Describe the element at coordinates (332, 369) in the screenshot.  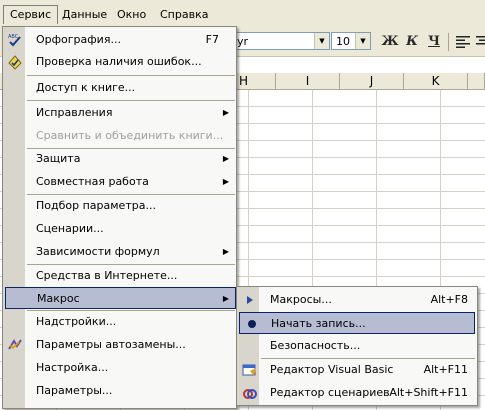
I see `submenu-item-label: Редактор Visual Basic` at that location.